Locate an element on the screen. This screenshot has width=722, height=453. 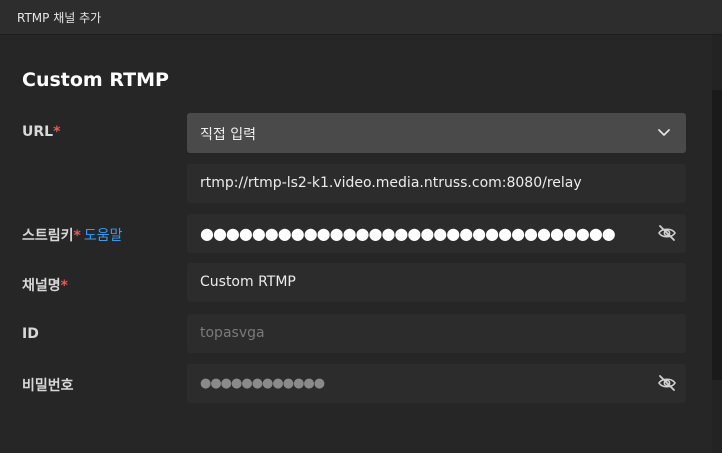
password-input: ●●●●●●●●●●●● is located at coordinates (436, 383).